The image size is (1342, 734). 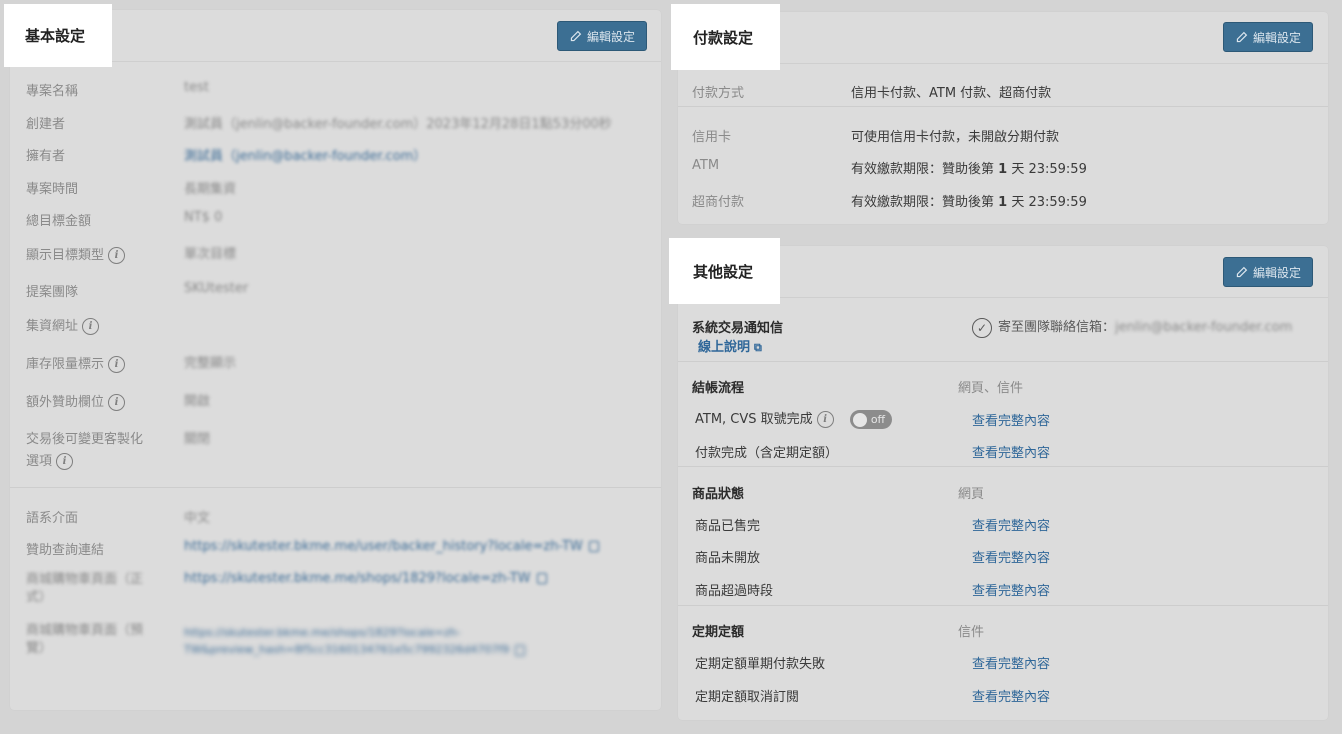 I want to click on row-label-line: 商城購物車頁面（預, so click(x=85, y=630).